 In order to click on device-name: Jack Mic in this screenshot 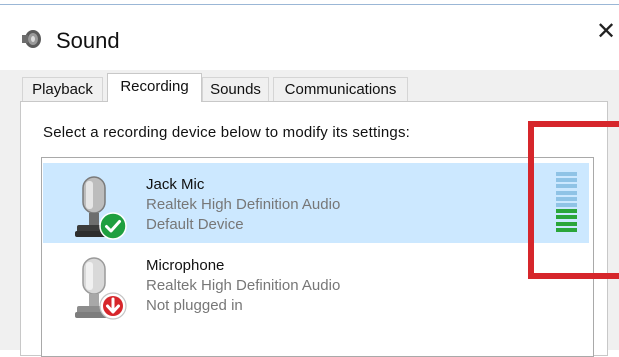, I will do `click(175, 184)`.